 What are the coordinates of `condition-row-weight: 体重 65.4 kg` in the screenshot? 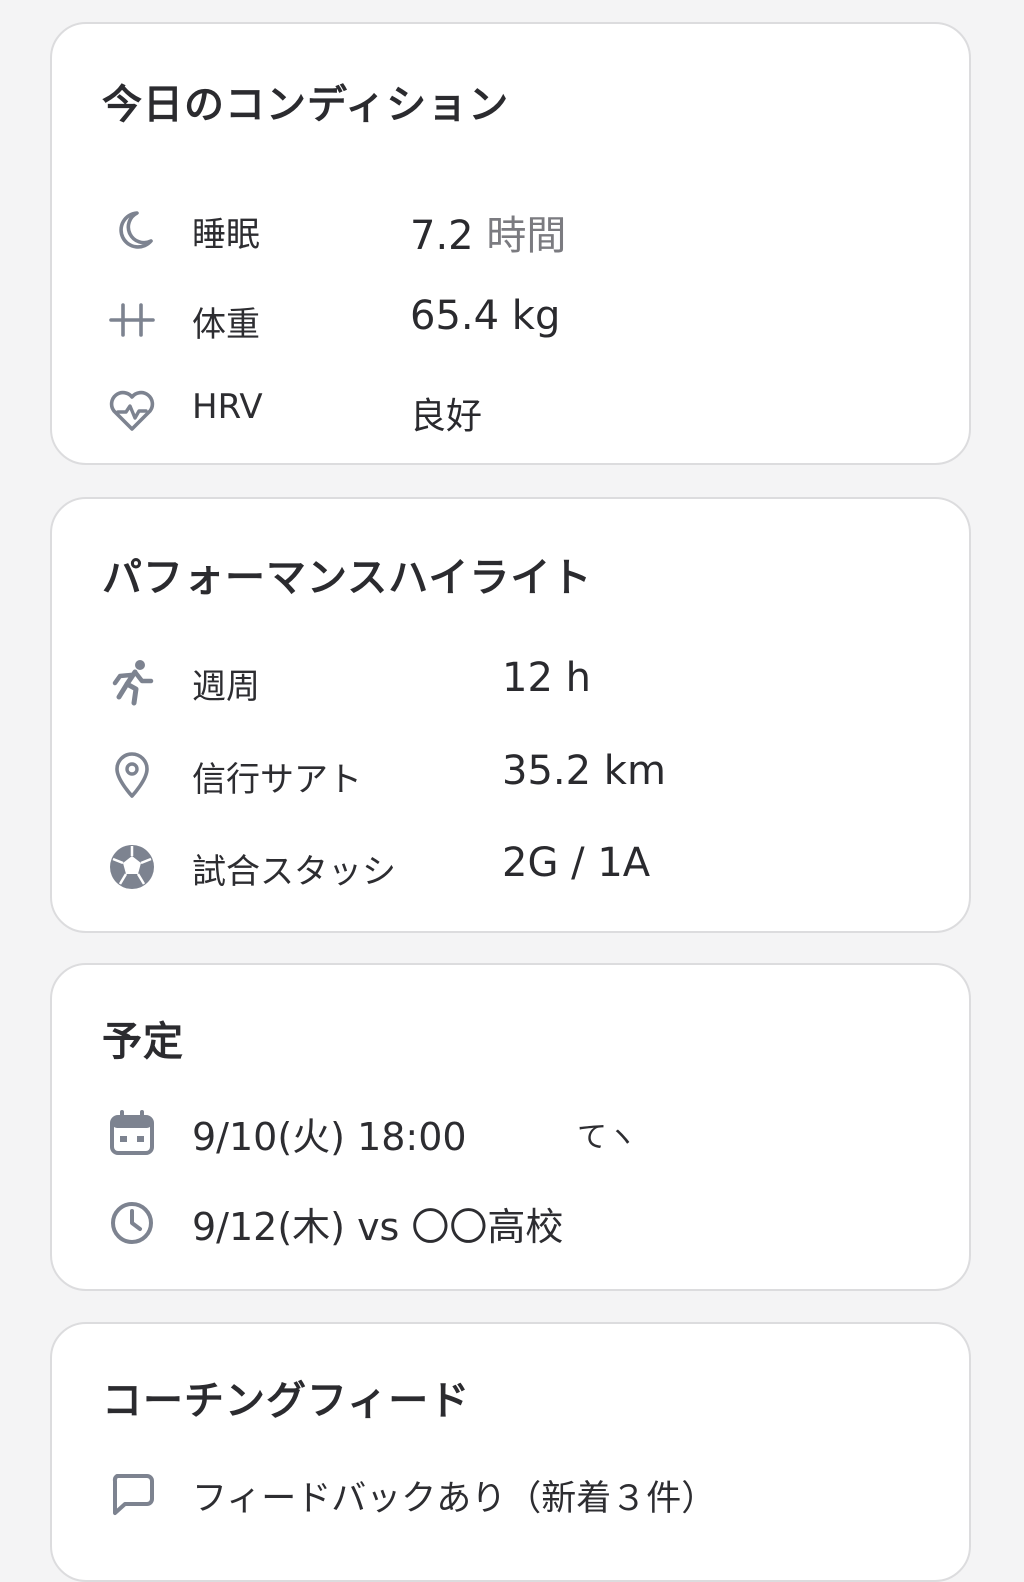 It's located at (510, 317).